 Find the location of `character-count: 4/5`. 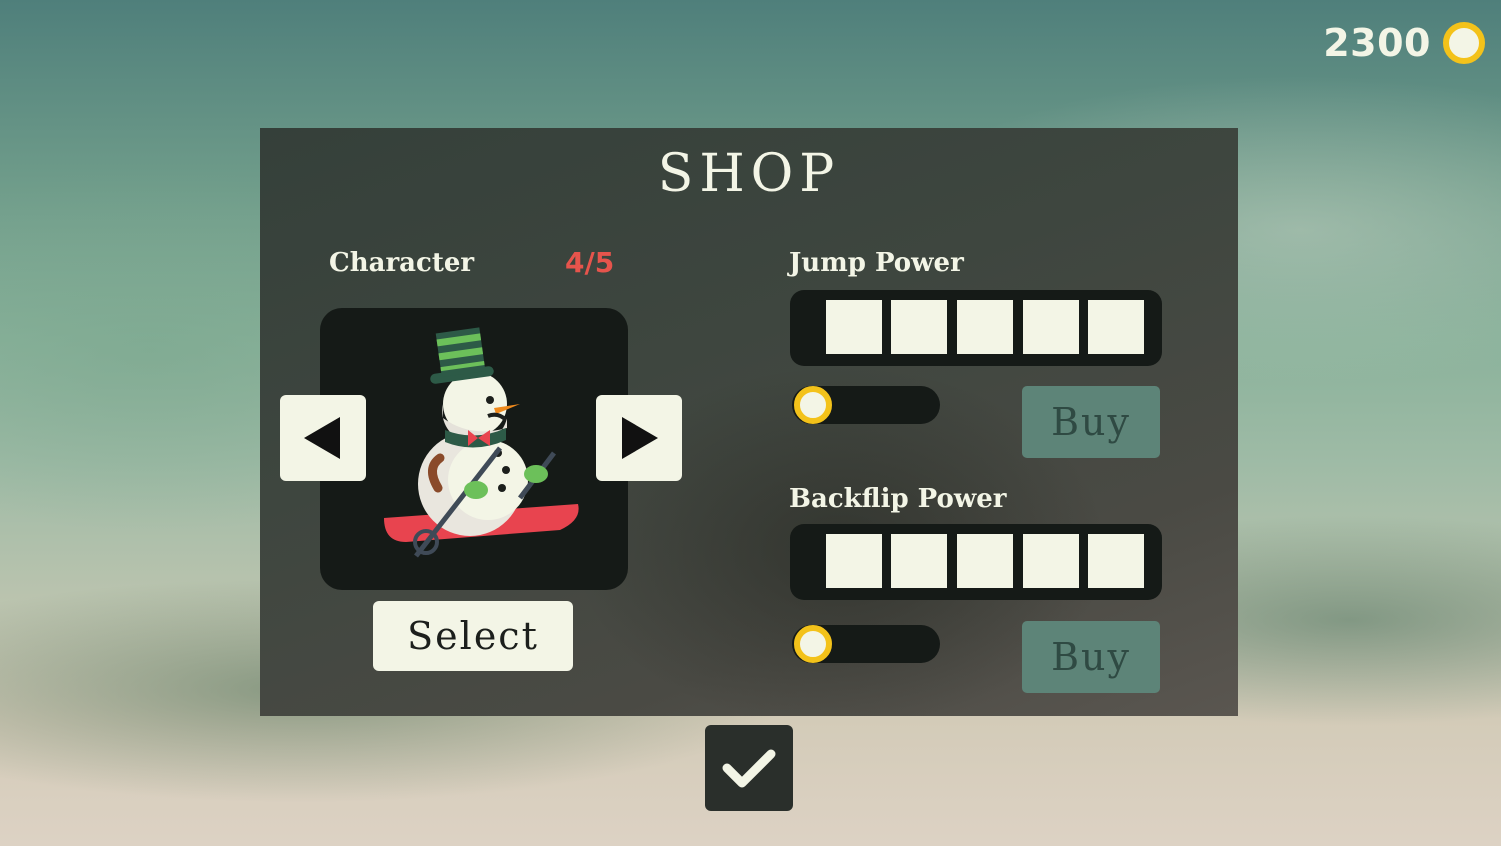

character-count: 4/5 is located at coordinates (590, 262).